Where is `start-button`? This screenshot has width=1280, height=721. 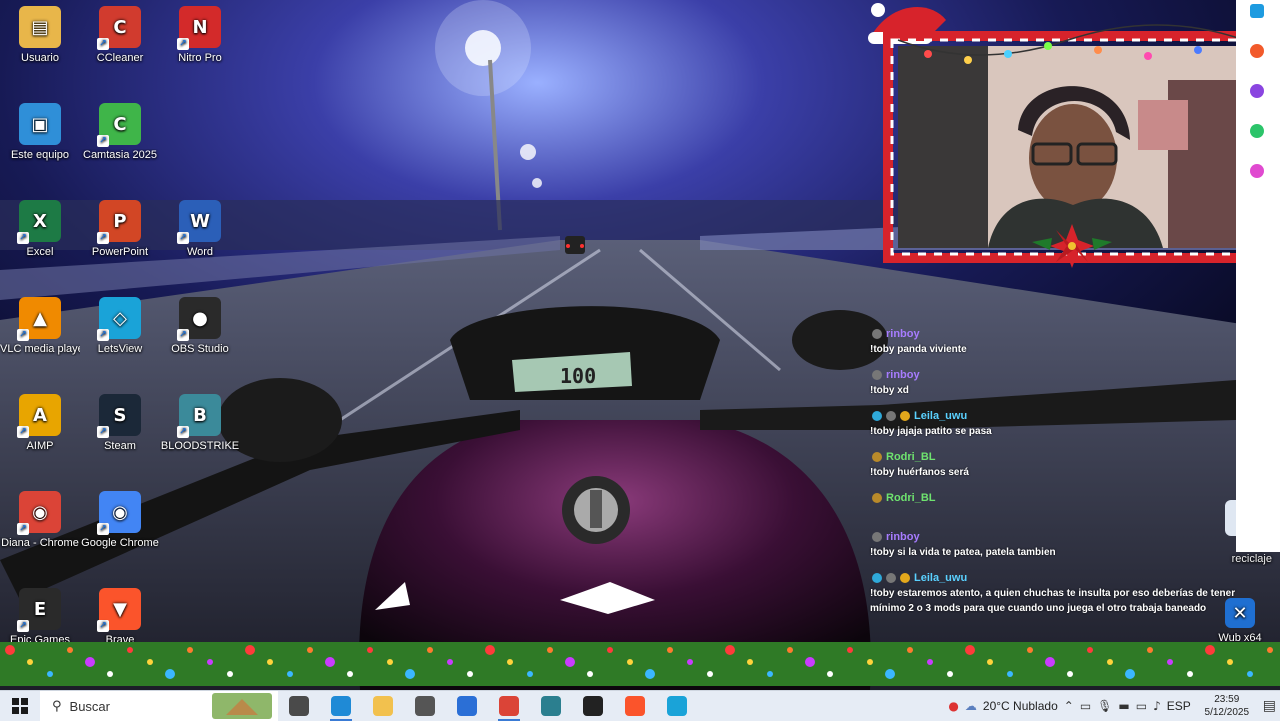 start-button is located at coordinates (20, 706).